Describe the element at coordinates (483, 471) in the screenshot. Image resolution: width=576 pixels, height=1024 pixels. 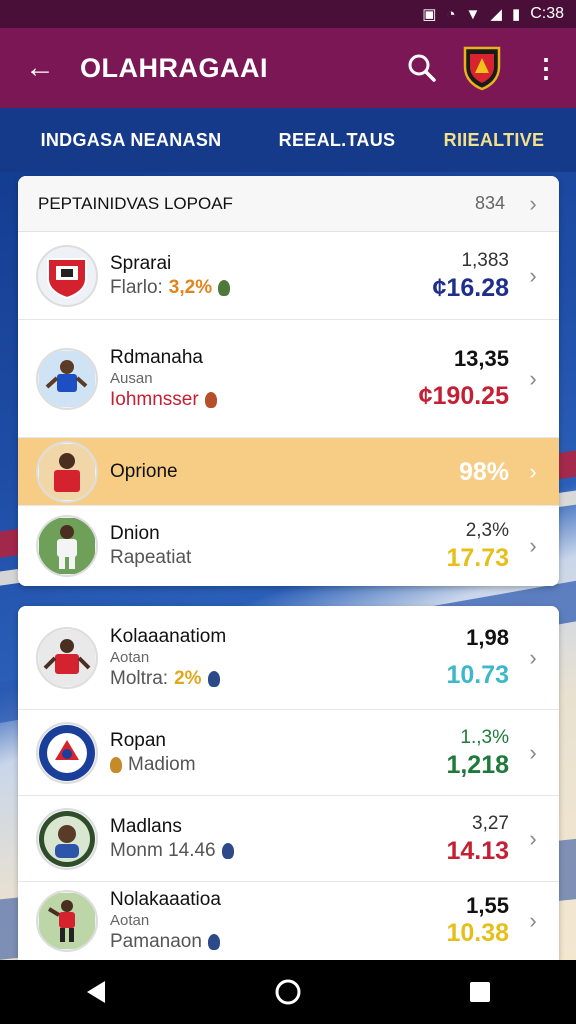
I see `item-percent: 98%` at that location.